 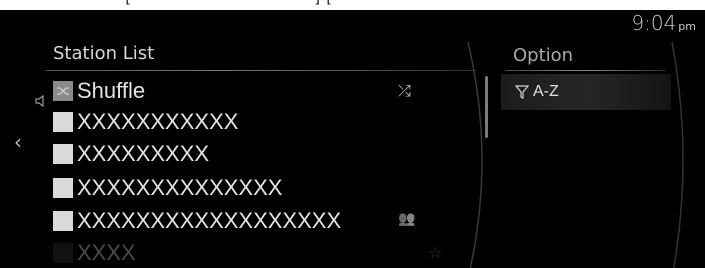 What do you see at coordinates (687, 26) in the screenshot?
I see `clock-ampm: pm` at bounding box center [687, 26].